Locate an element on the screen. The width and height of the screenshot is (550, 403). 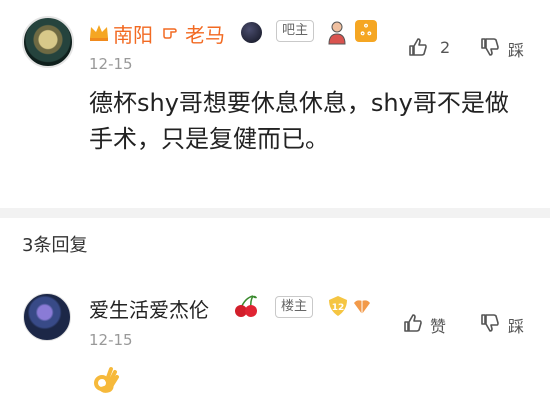
like-button: 赞 is located at coordinates (438, 325).